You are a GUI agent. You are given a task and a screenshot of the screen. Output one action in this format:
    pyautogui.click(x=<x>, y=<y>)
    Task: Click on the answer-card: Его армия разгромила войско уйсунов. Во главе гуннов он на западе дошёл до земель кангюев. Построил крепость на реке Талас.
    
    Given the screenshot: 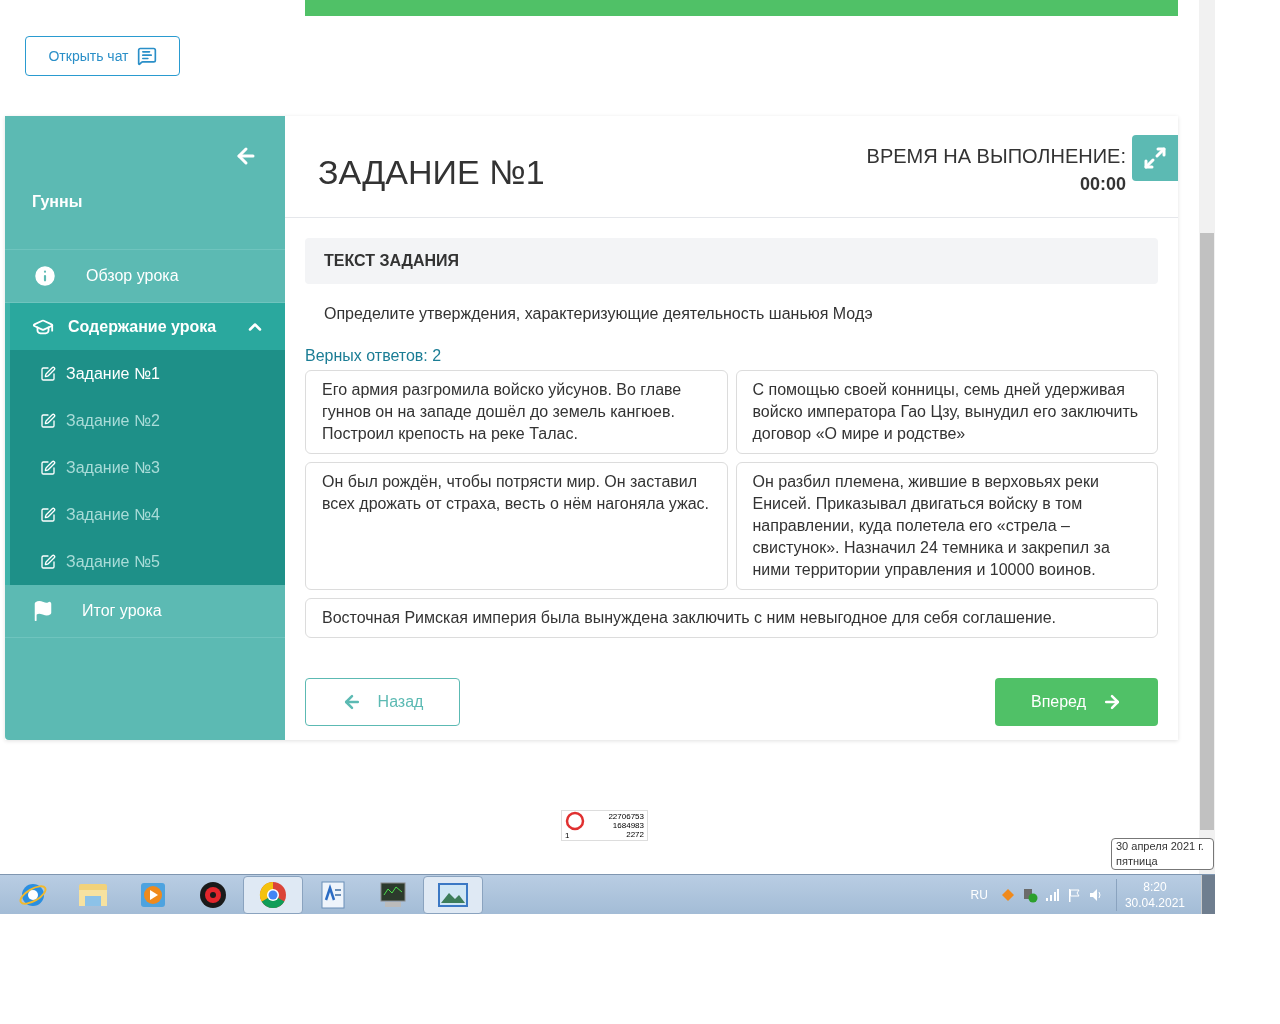 What is the action you would take?
    pyautogui.click(x=516, y=412)
    